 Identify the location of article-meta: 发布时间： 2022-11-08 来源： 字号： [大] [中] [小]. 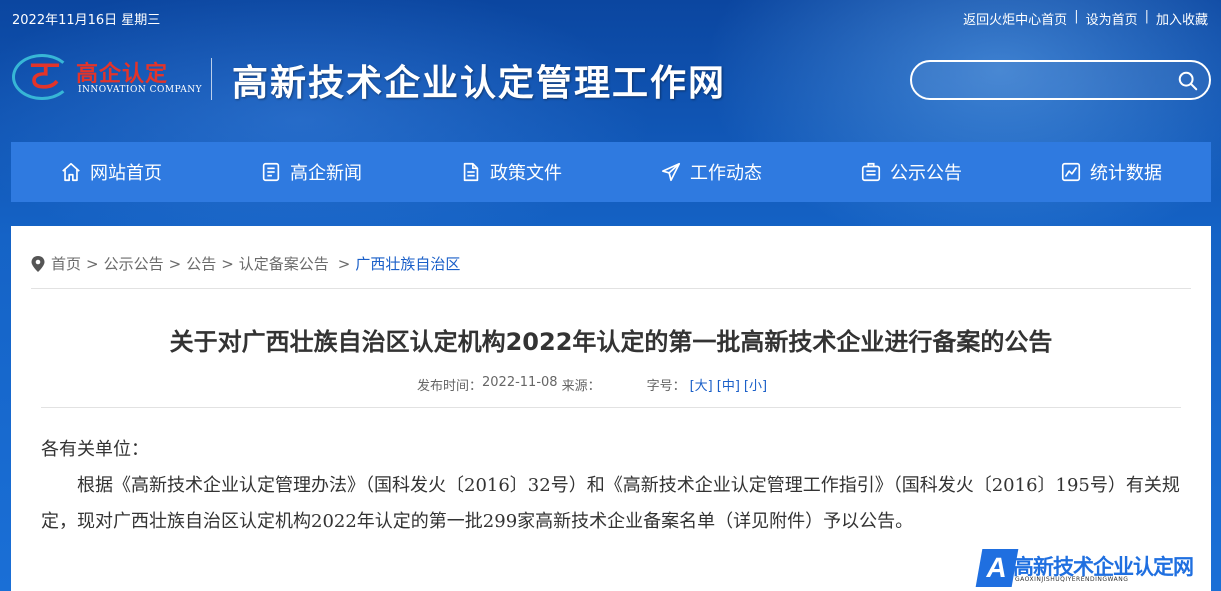
(592, 384).